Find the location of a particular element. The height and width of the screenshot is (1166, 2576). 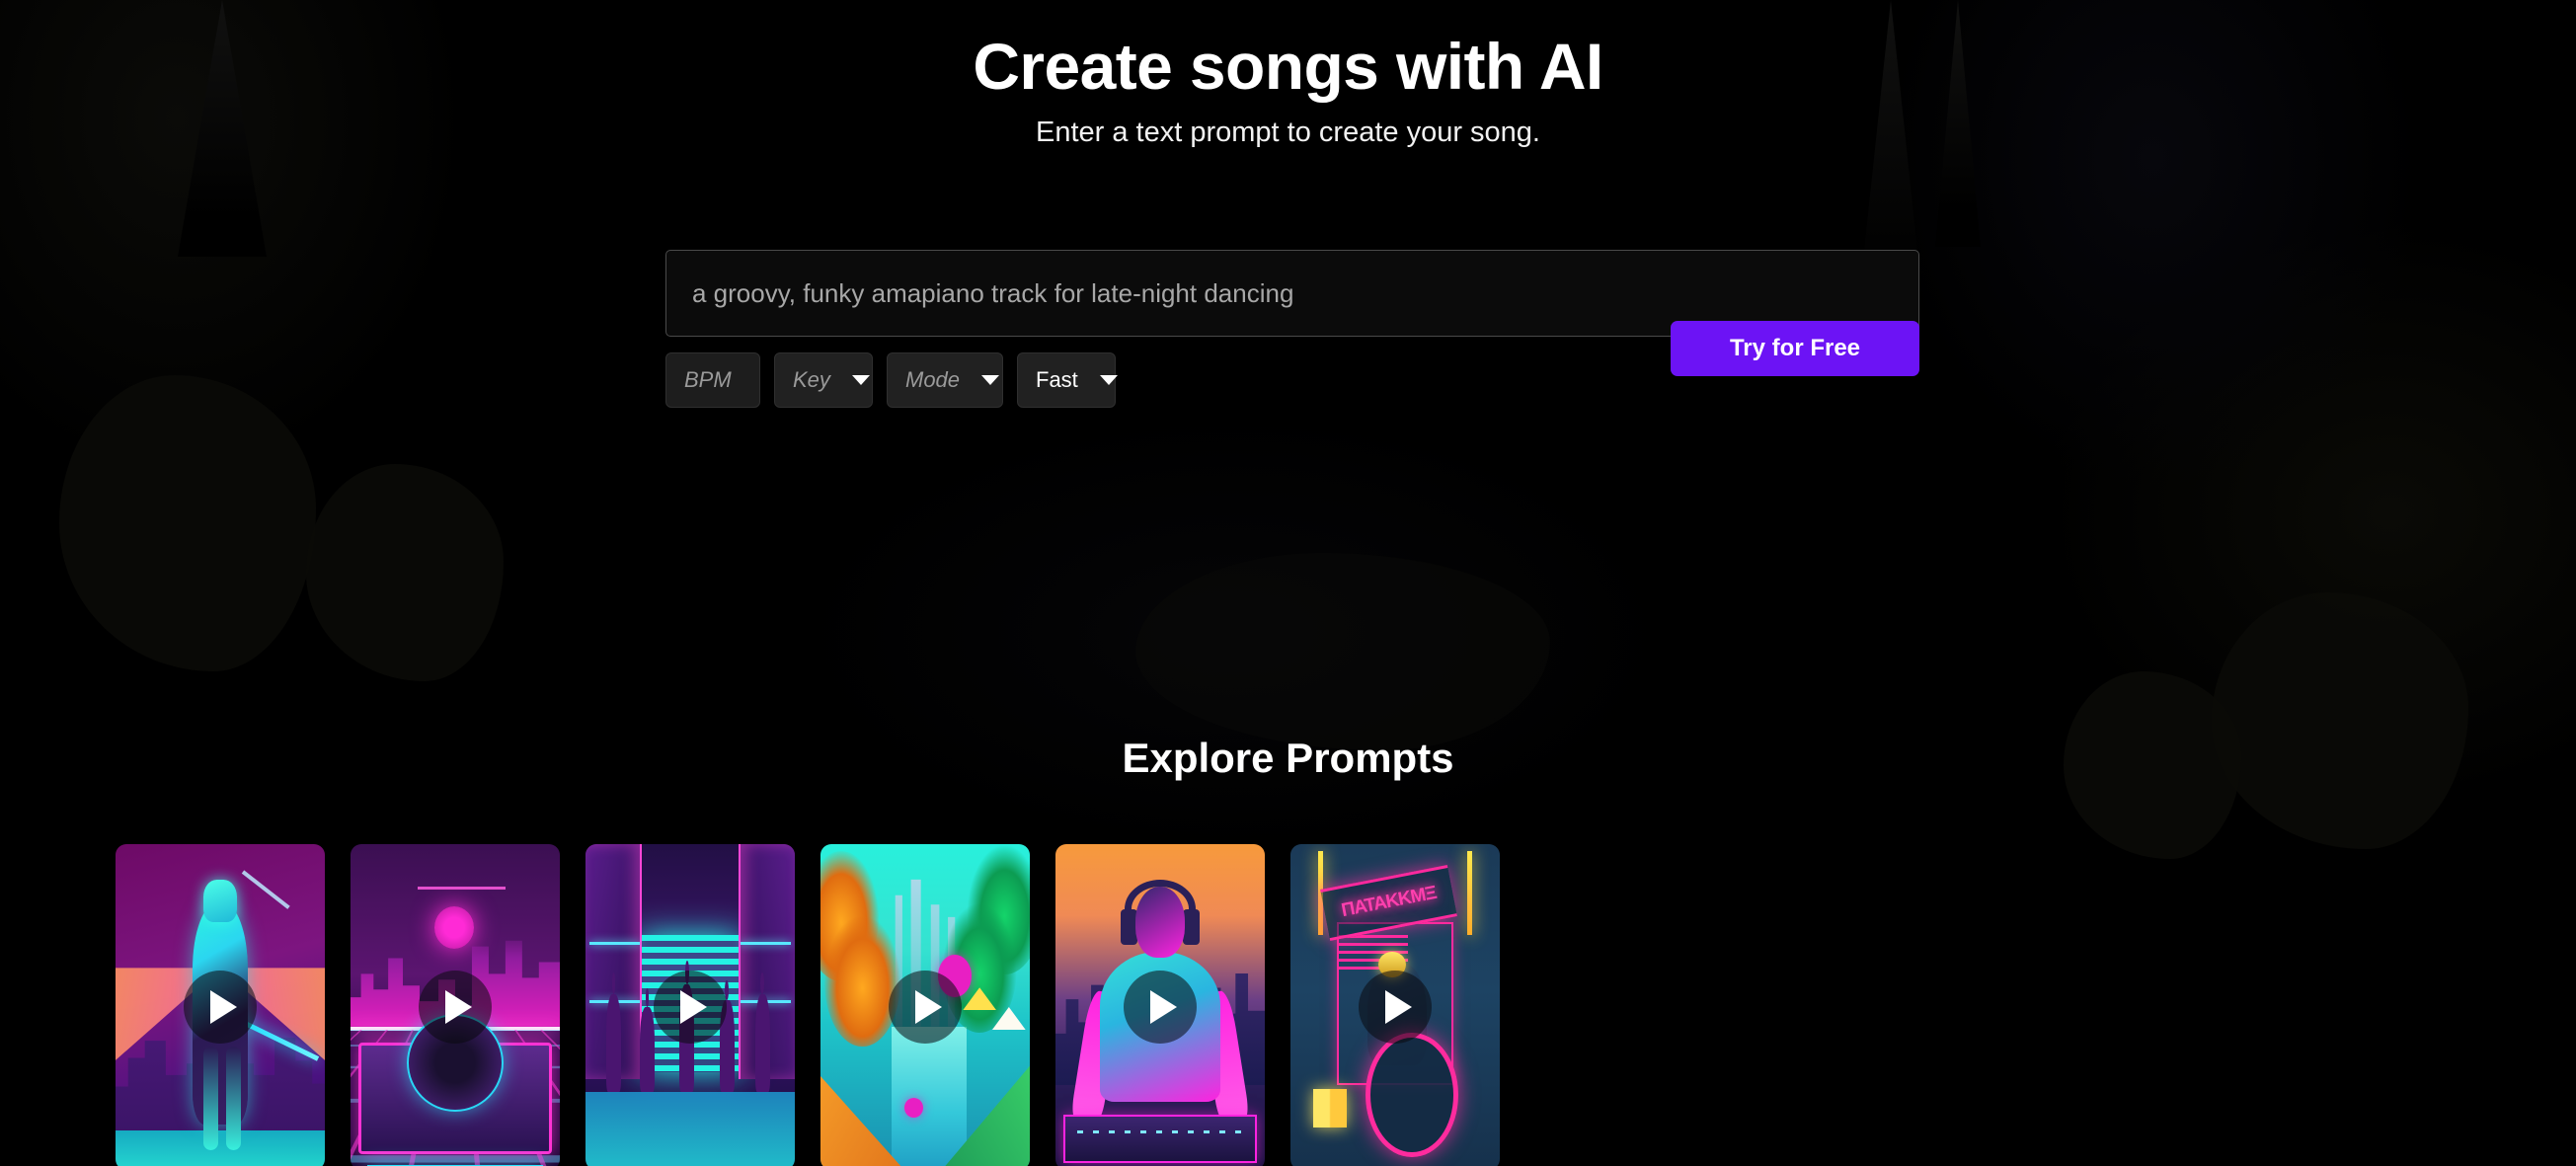

mode-dropdown: Mode is located at coordinates (945, 380).